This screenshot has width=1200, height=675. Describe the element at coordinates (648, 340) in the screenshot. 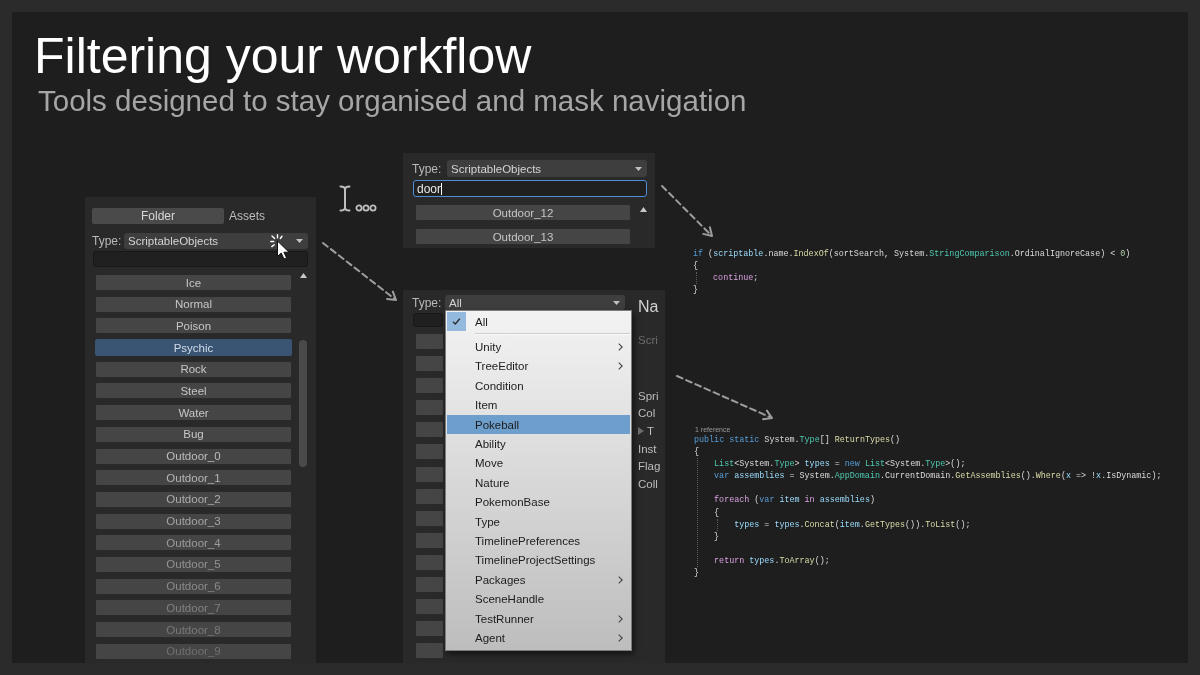

I see `field-label: Scri` at that location.